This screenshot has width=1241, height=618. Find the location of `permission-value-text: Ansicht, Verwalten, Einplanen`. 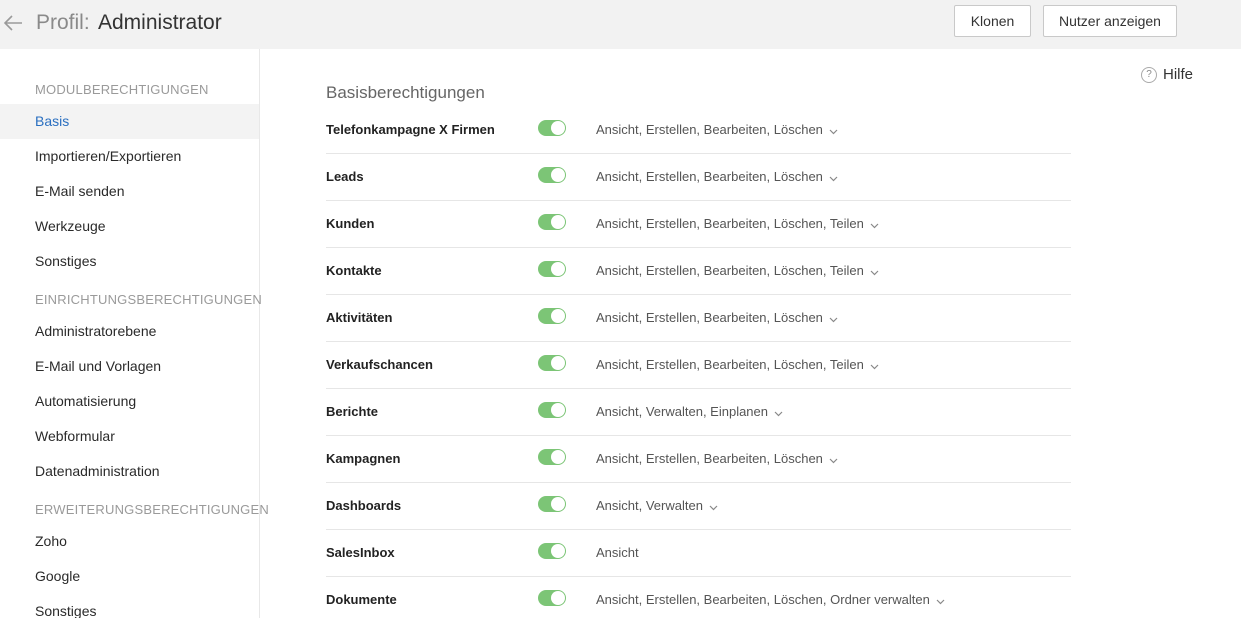

permission-value-text: Ansicht, Verwalten, Einplanen is located at coordinates (682, 411).